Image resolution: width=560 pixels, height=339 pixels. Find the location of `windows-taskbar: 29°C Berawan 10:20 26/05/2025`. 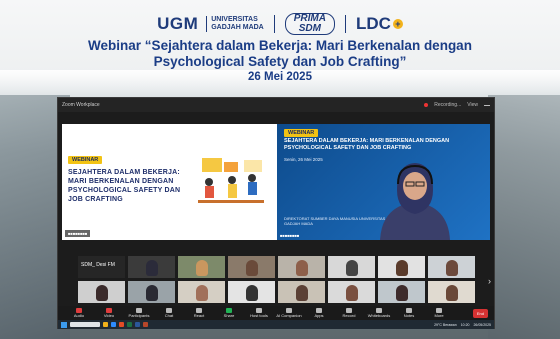

windows-taskbar: 29°C Berawan 10:20 26/05/2025 is located at coordinates (276, 324).